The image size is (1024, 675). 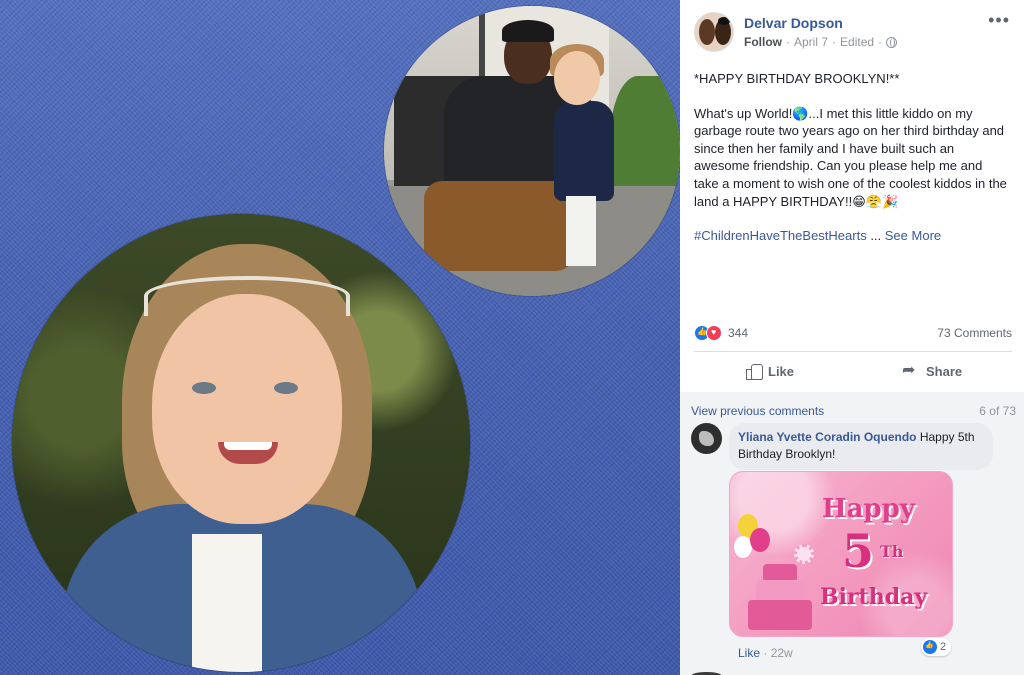 I want to click on author-name: Delvar Dopson, so click(x=793, y=23).